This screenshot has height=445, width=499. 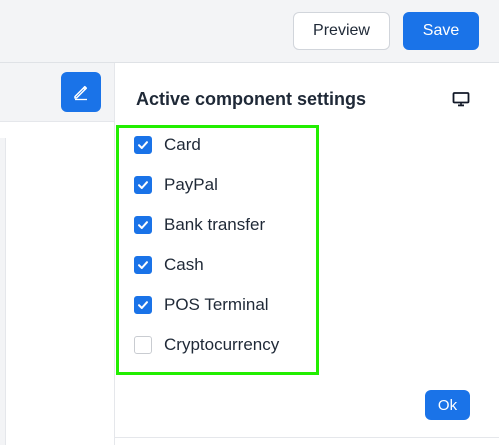 What do you see at coordinates (143, 345) in the screenshot?
I see `cryptocurrency-checkbox` at bounding box center [143, 345].